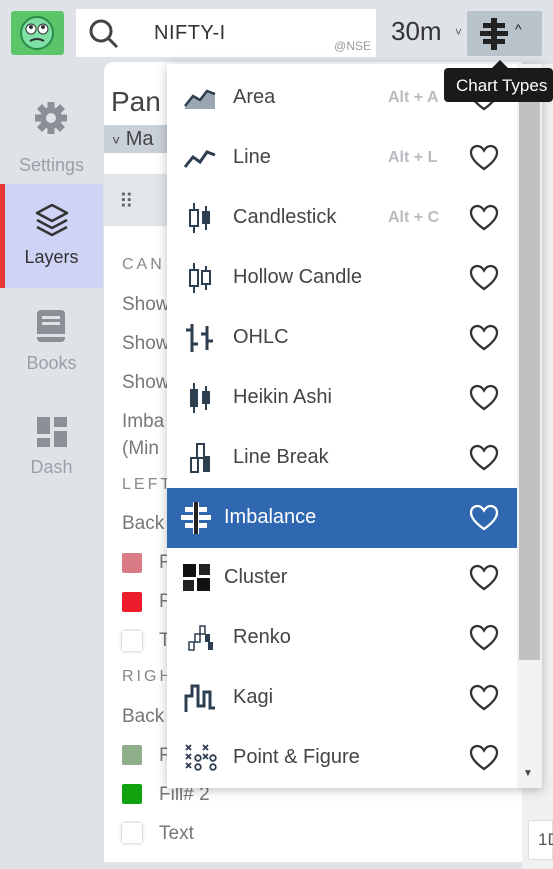 The height and width of the screenshot is (869, 553). What do you see at coordinates (270, 517) in the screenshot?
I see `chart-type-imbalance-label: Imbalance` at bounding box center [270, 517].